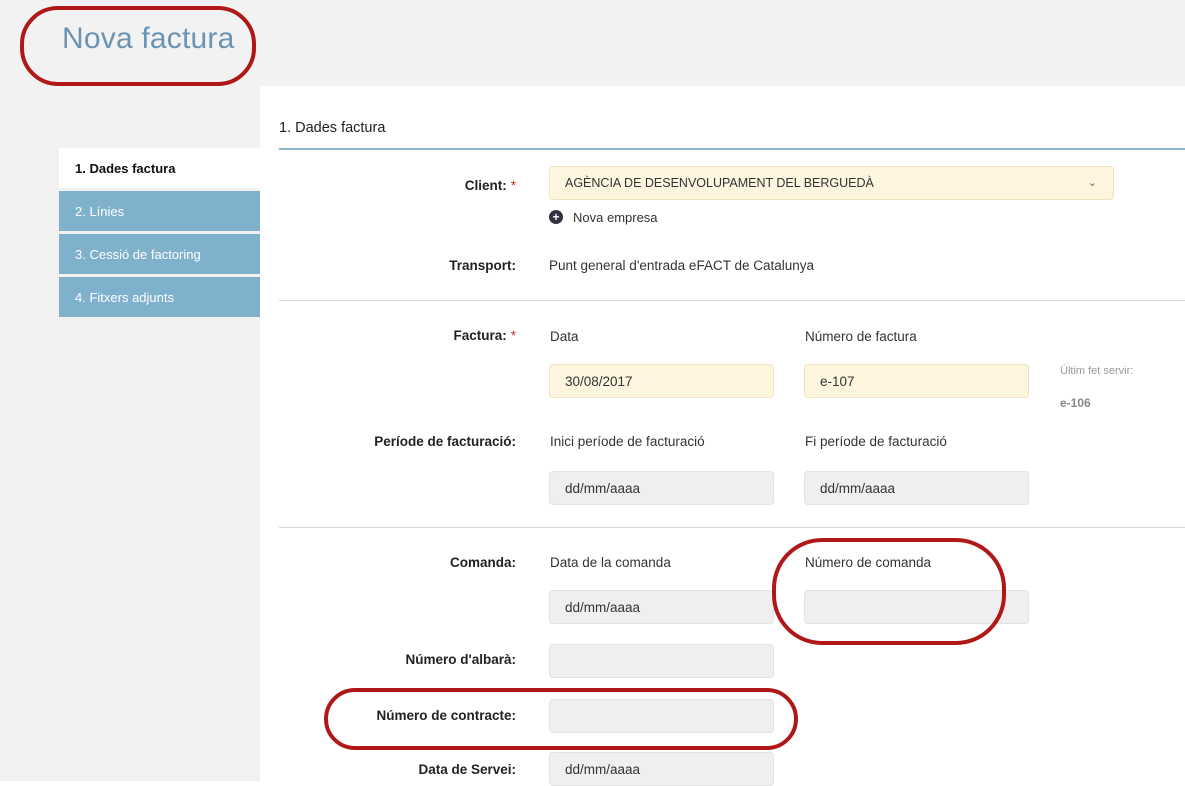 The height and width of the screenshot is (786, 1185). I want to click on invoice-number-input: e-107, so click(916, 381).